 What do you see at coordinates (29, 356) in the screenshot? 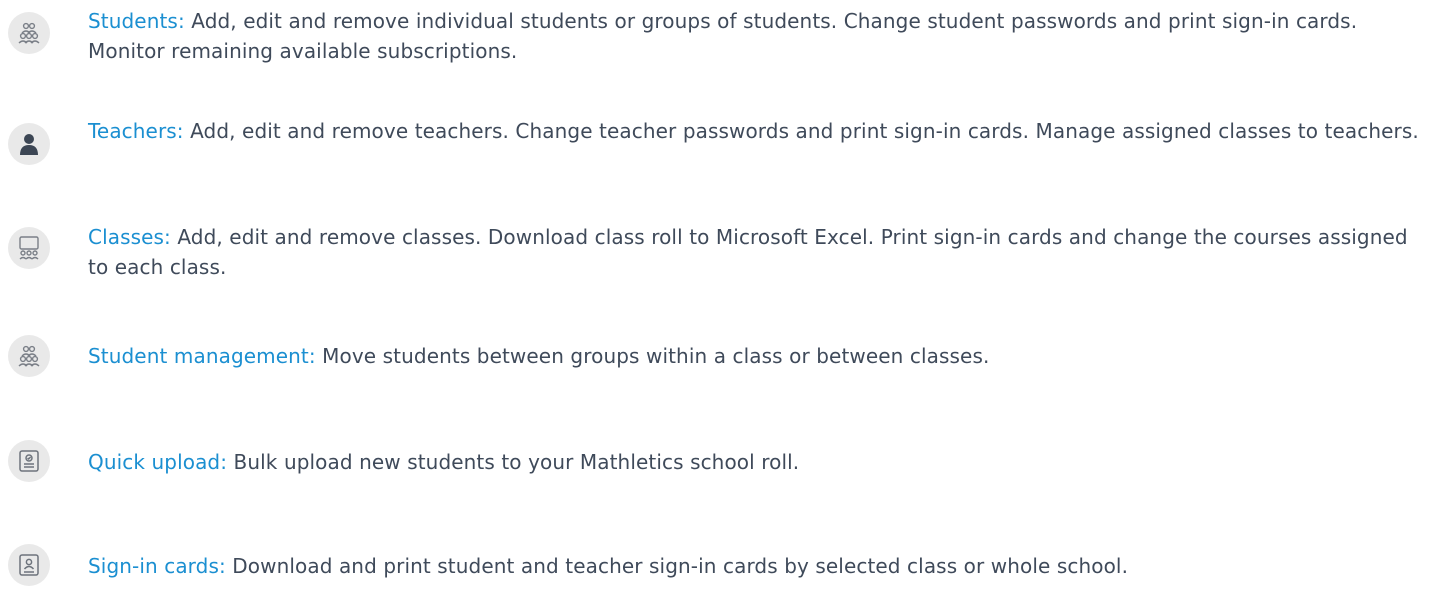
I see `student-management-icon` at bounding box center [29, 356].